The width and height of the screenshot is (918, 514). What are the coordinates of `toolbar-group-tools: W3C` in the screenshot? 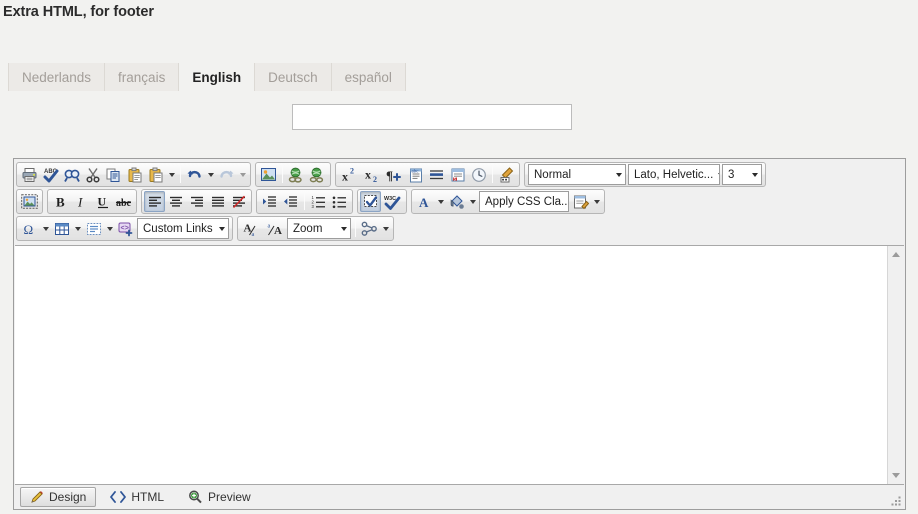 It's located at (382, 201).